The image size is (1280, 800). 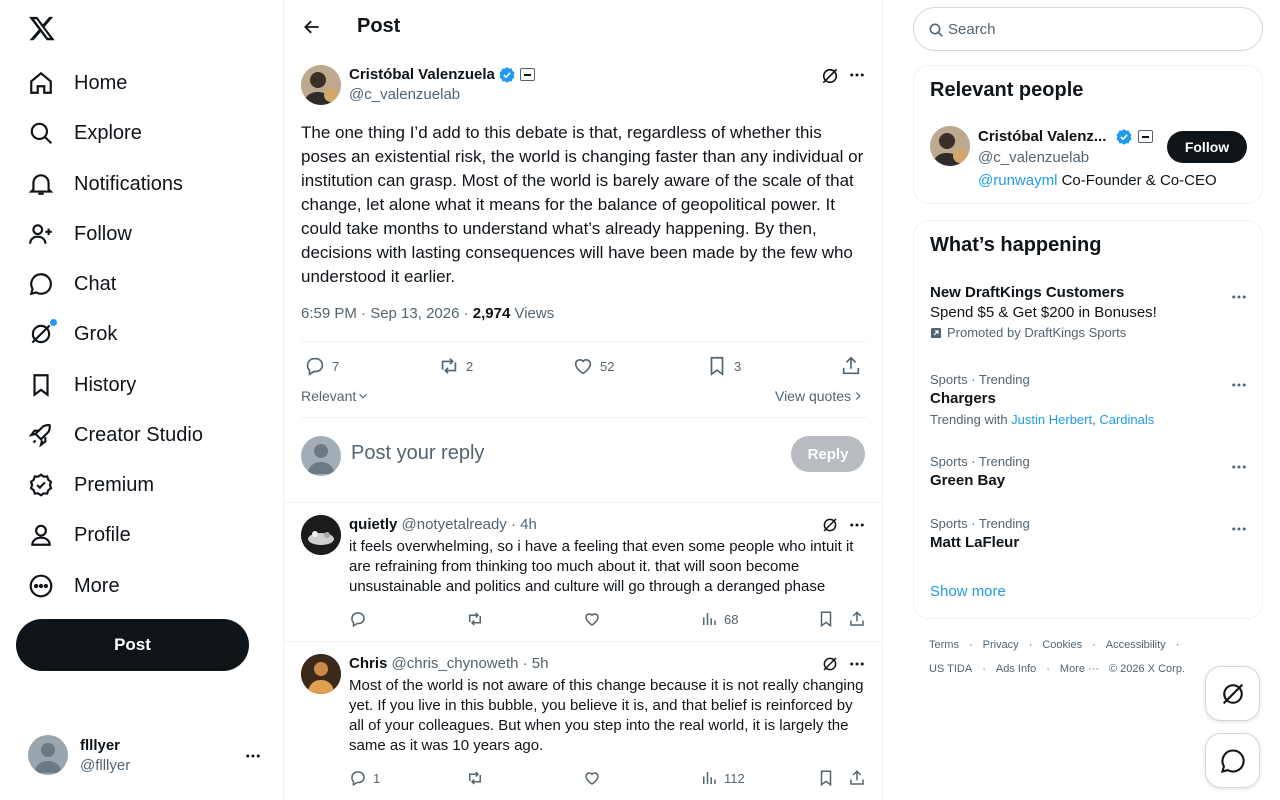 What do you see at coordinates (72, 284) in the screenshot?
I see `nav-chat: Chat` at bounding box center [72, 284].